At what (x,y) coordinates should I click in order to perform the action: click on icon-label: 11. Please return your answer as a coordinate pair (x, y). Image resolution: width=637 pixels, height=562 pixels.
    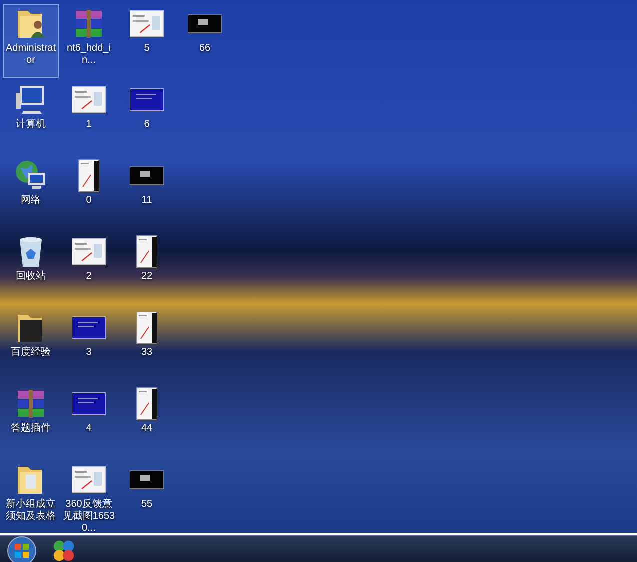
    Looking at the image, I should click on (147, 201).